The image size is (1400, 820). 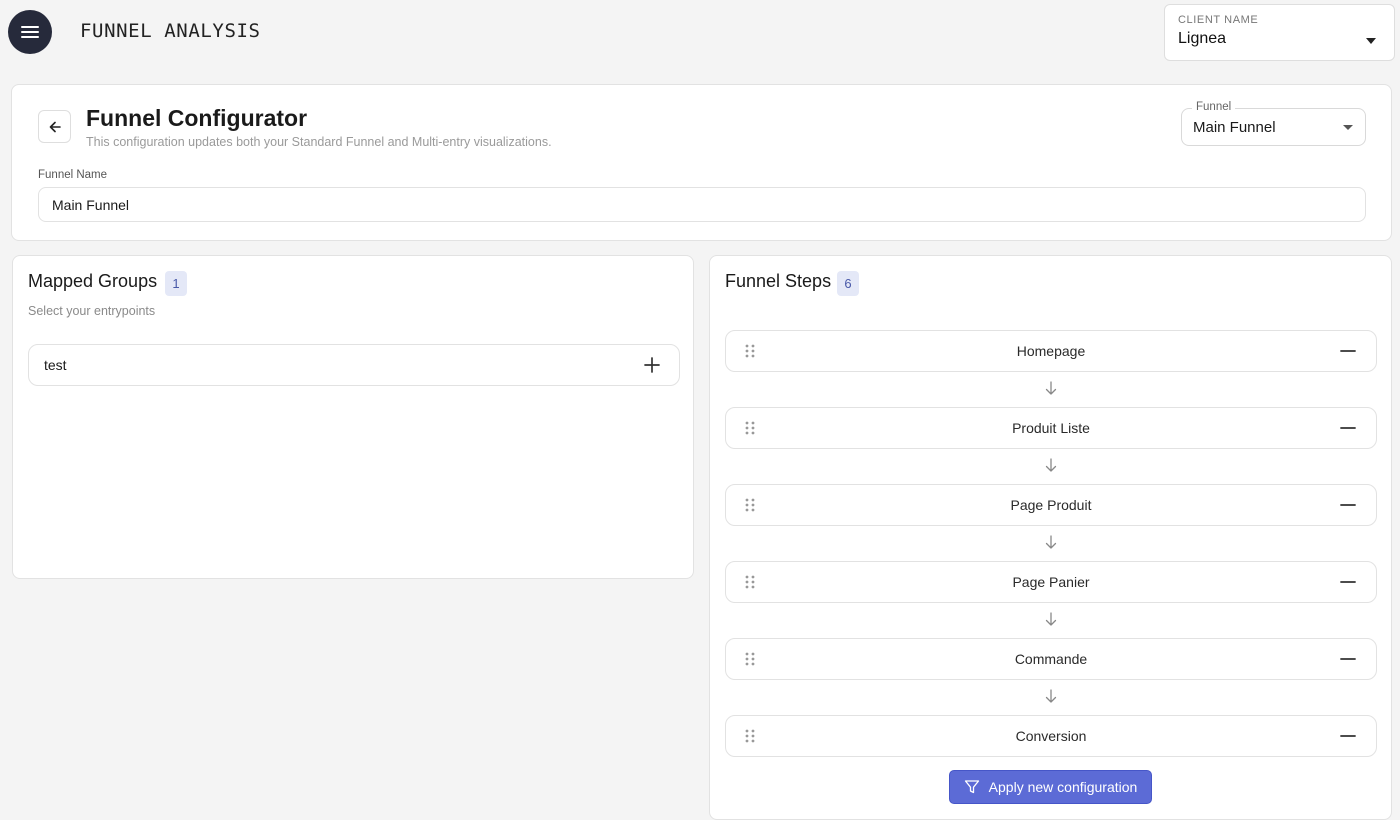 I want to click on mapped-groups-title: Mapped Groups, so click(x=93, y=281).